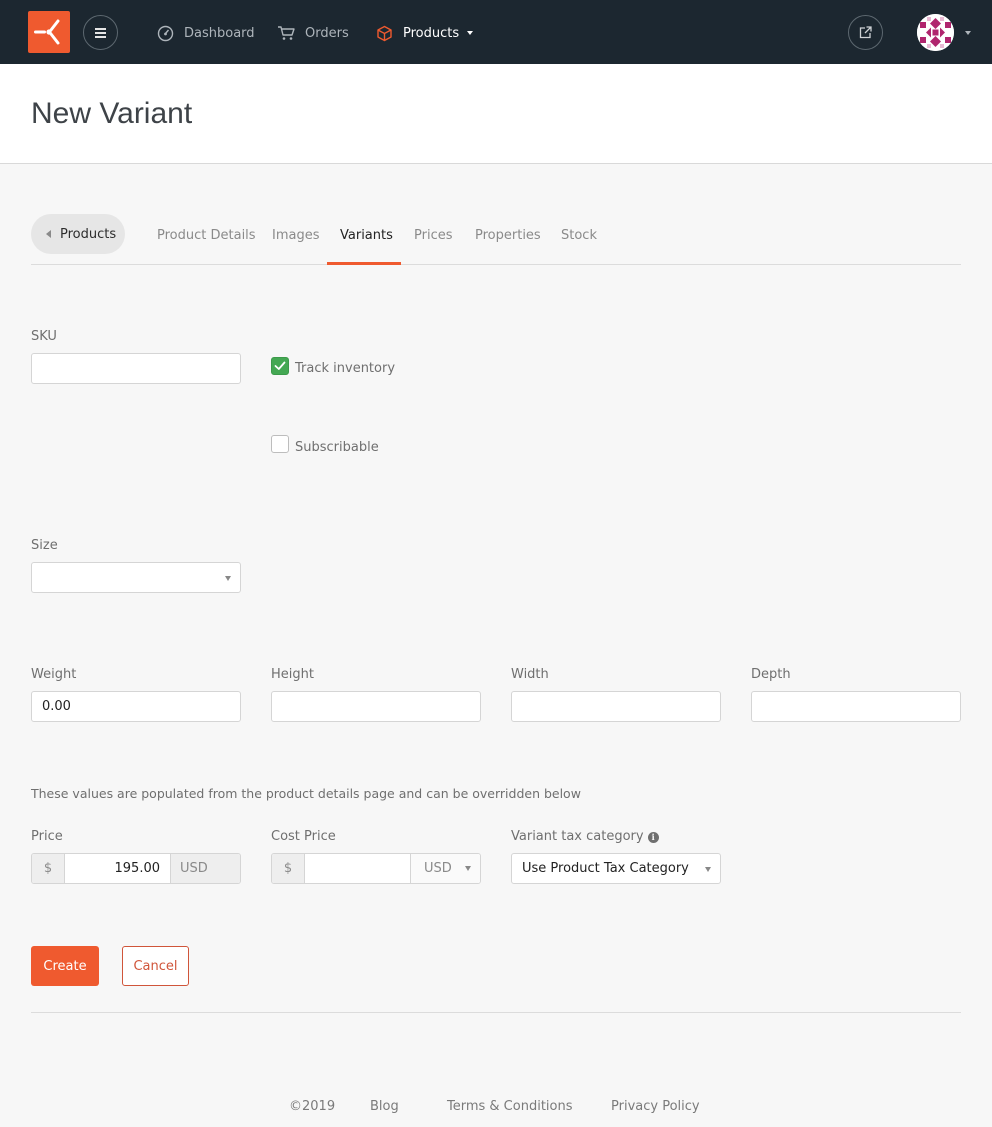 The width and height of the screenshot is (992, 1127). What do you see at coordinates (54, 674) in the screenshot?
I see `weight-label: Weight` at bounding box center [54, 674].